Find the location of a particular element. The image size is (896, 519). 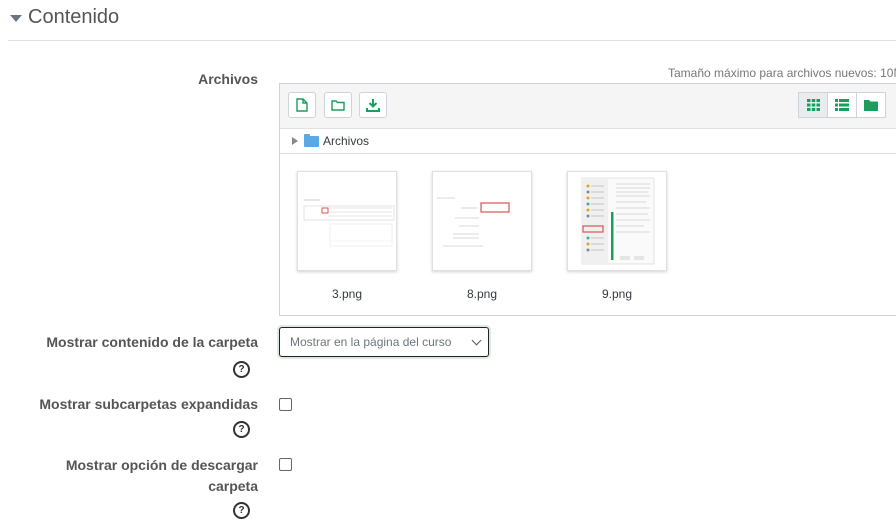

view-toggle-group is located at coordinates (842, 105).